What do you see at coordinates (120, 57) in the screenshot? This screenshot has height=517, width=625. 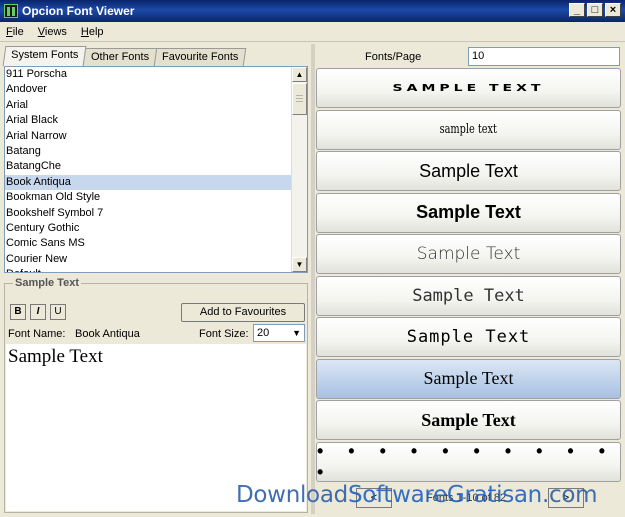 I see `tab-other-fonts: Other Fonts` at bounding box center [120, 57].